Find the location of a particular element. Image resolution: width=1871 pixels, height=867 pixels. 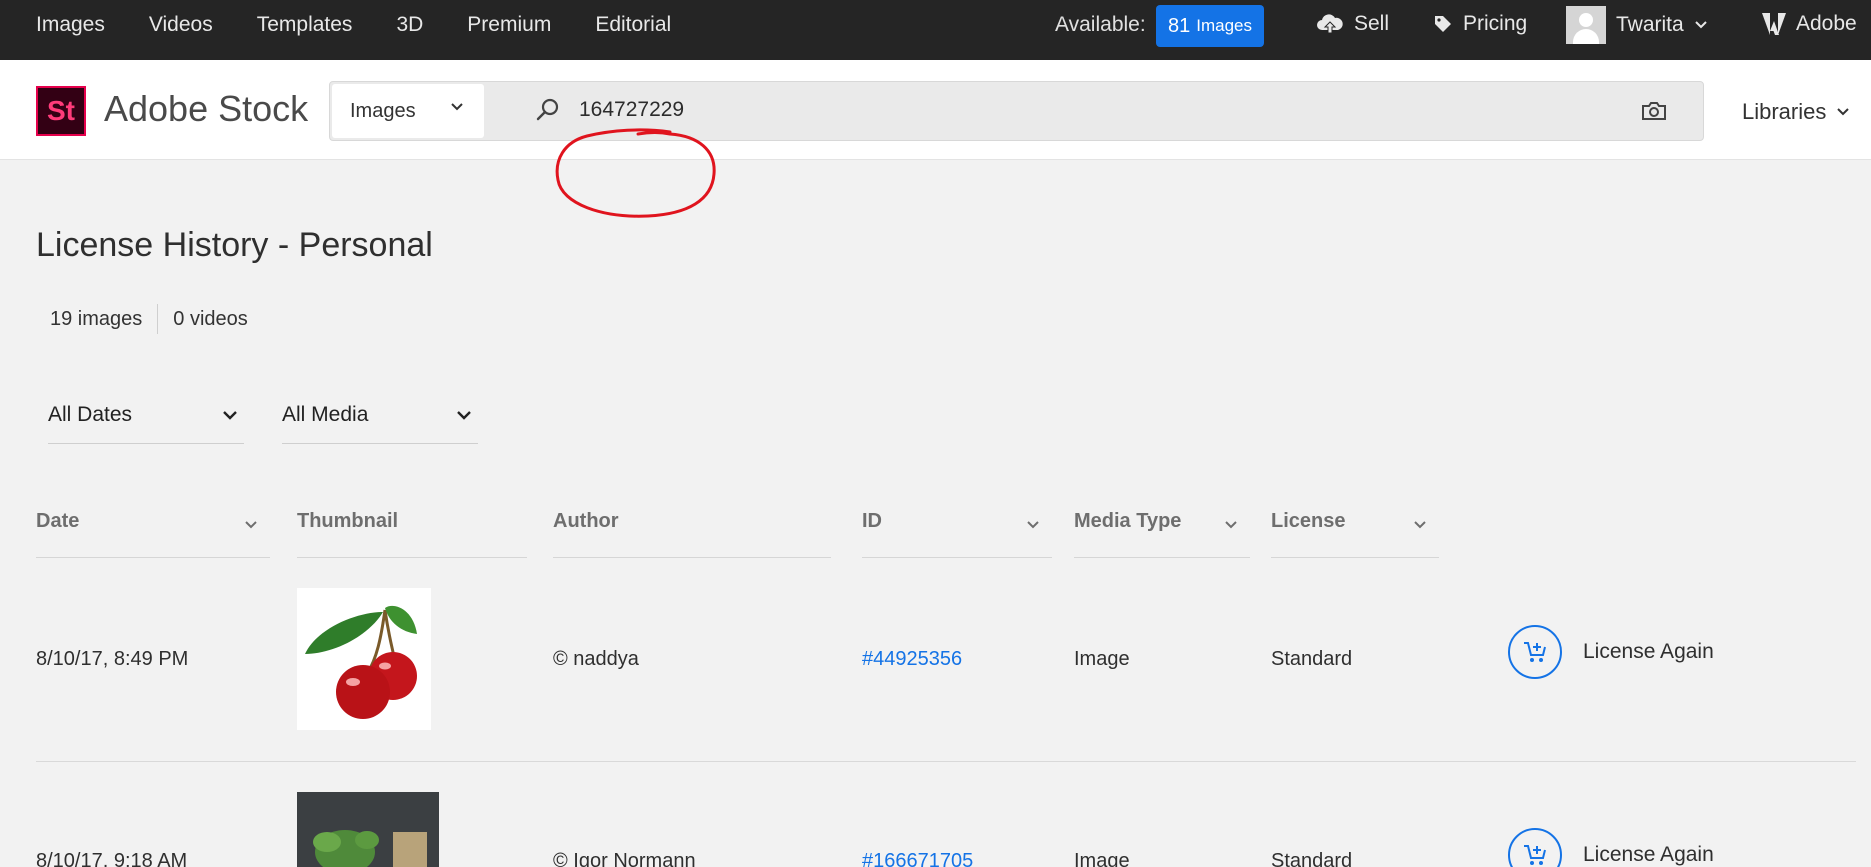

search-bar: Images 164727229 is located at coordinates (1016, 111).